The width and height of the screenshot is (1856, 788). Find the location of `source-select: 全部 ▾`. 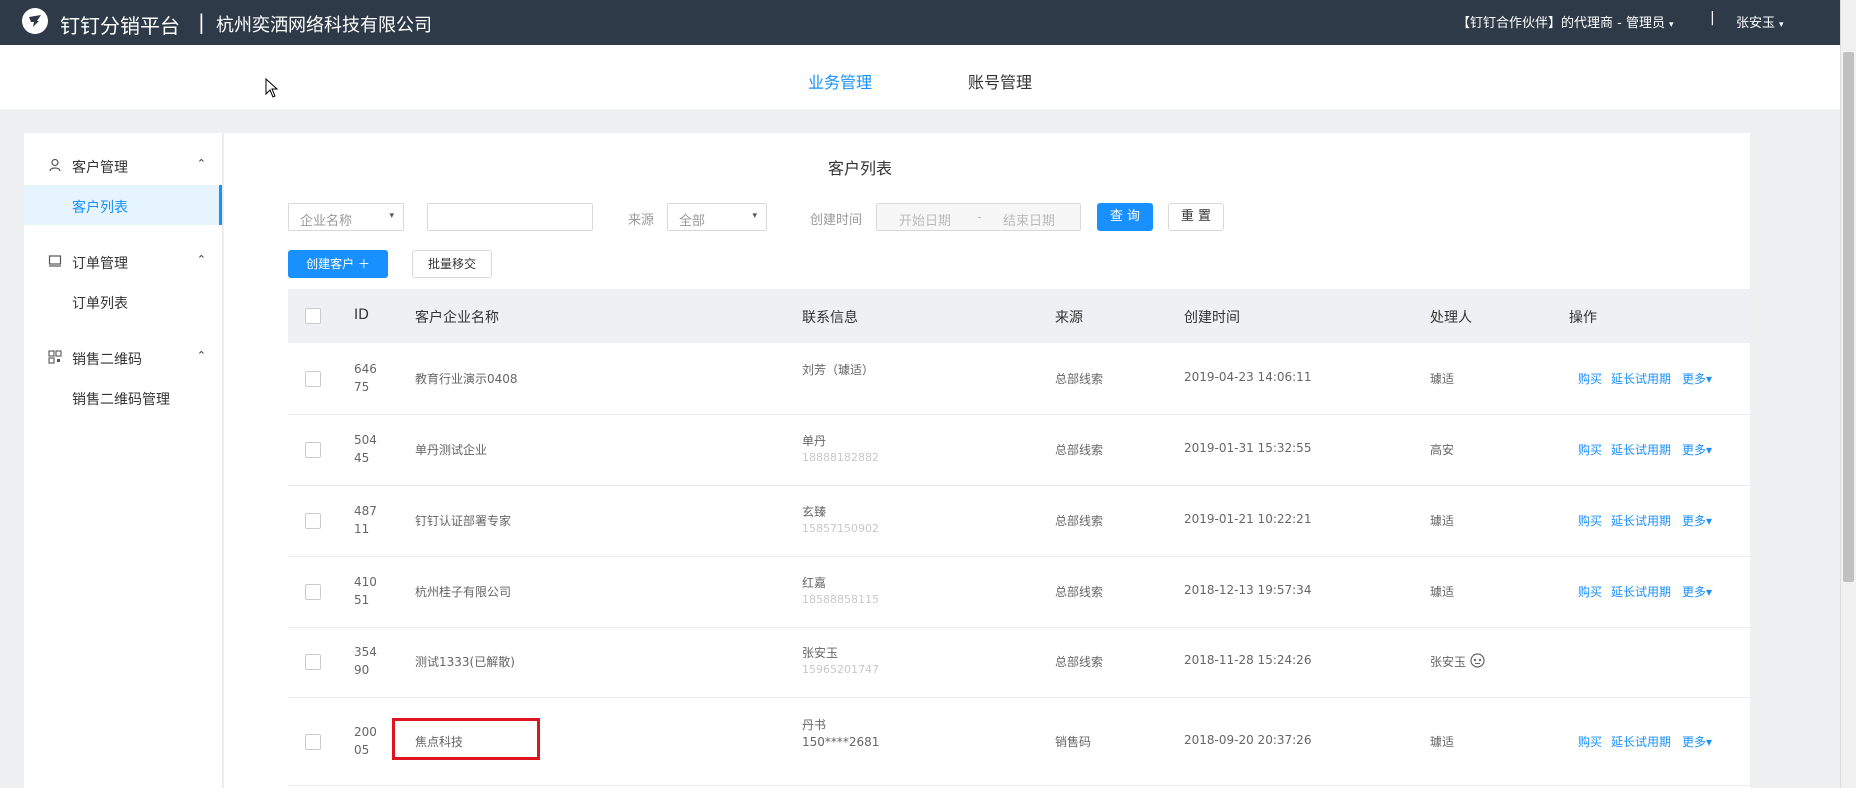

source-select: 全部 ▾ is located at coordinates (717, 217).